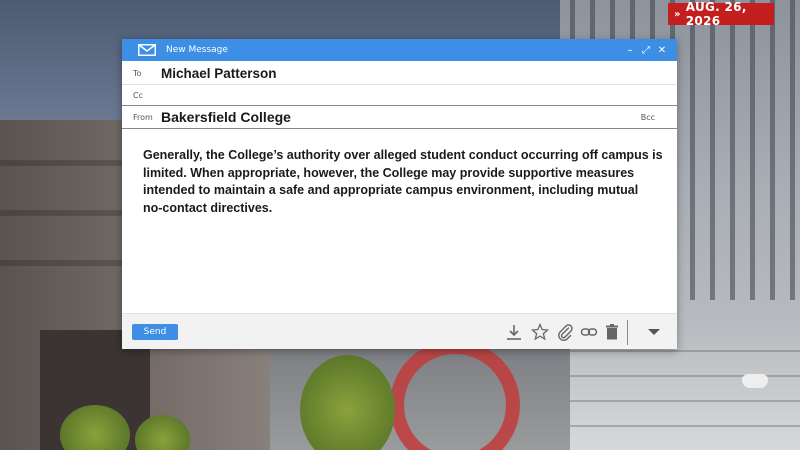 The height and width of the screenshot is (450, 800). Describe the element at coordinates (137, 73) in the screenshot. I see `to-label: To` at that location.